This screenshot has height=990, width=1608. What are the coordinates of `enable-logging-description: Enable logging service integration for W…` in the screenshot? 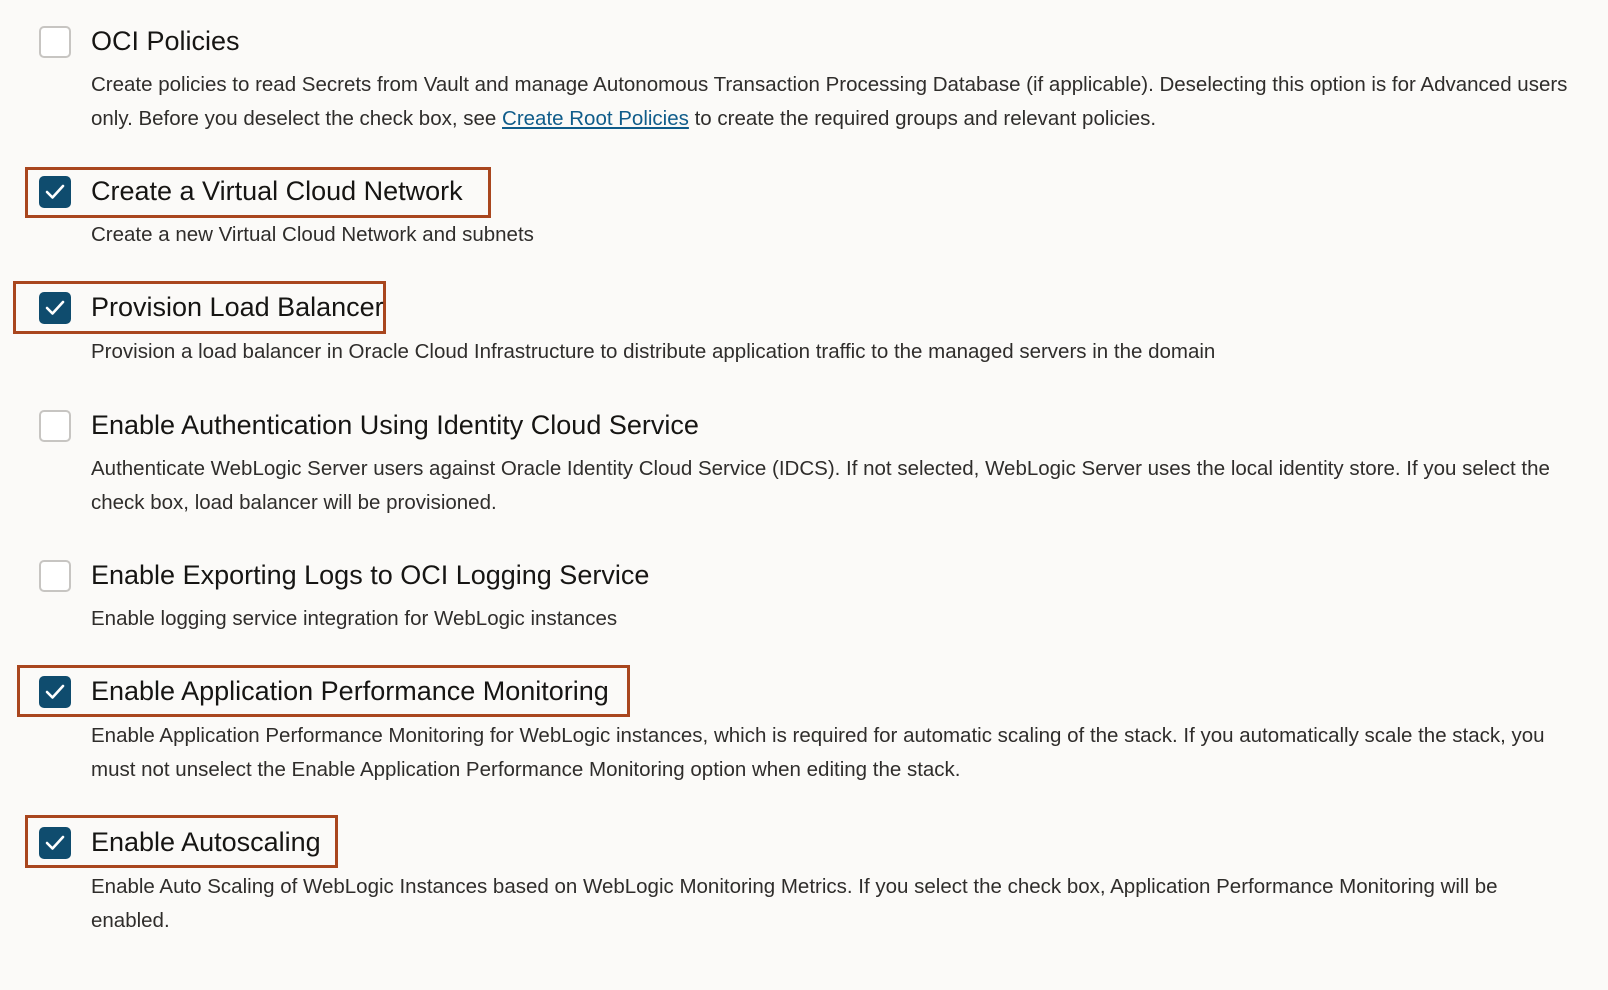 It's located at (354, 618).